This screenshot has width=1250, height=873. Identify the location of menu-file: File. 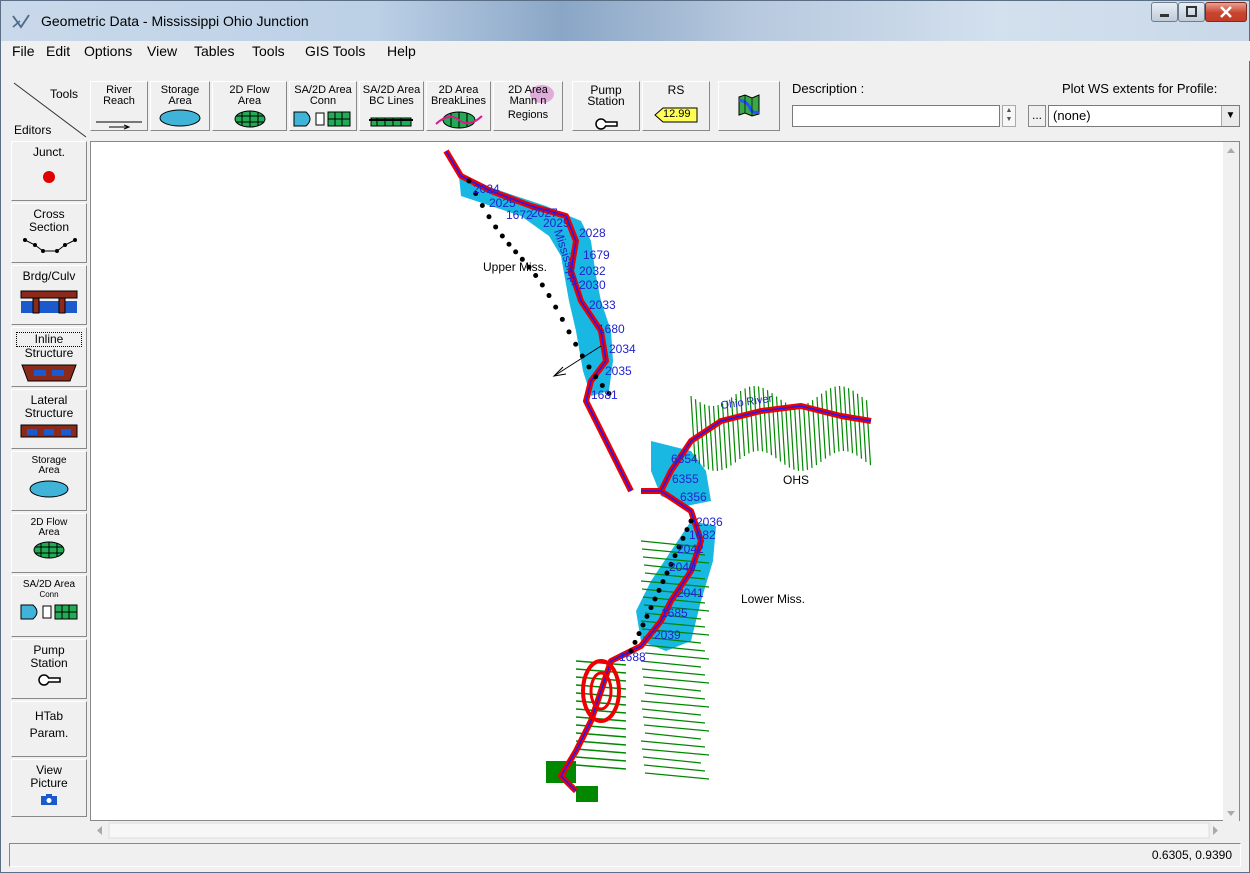
(23, 51).